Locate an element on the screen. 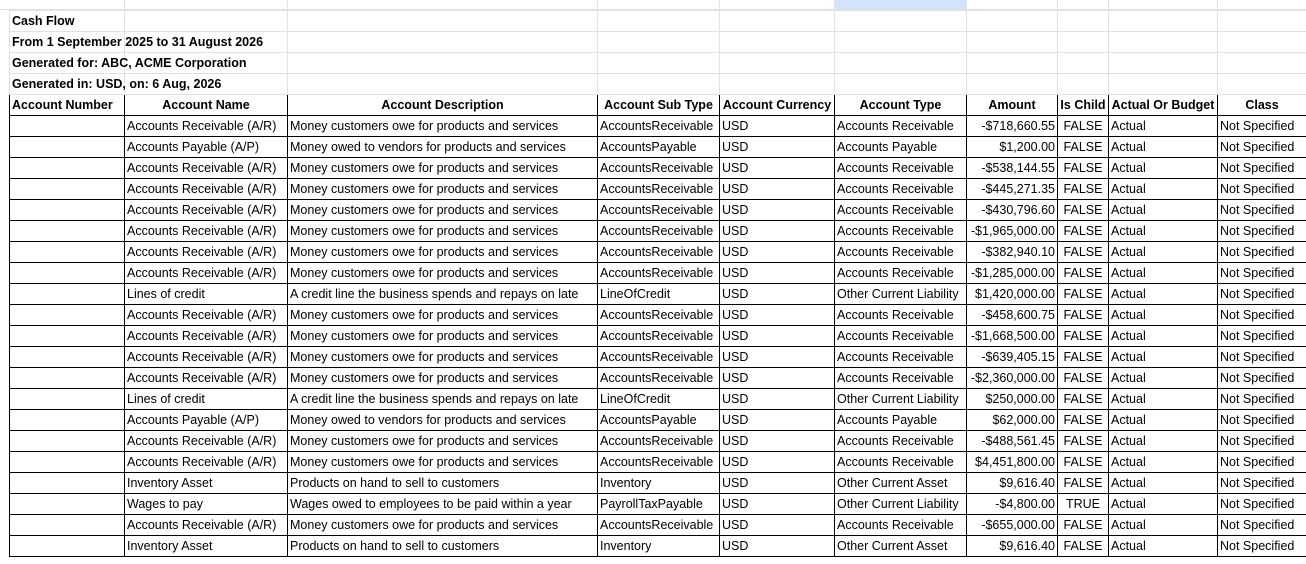 Image resolution: width=1306 pixels, height=564 pixels. header-account-name: Account Name is located at coordinates (206, 105).